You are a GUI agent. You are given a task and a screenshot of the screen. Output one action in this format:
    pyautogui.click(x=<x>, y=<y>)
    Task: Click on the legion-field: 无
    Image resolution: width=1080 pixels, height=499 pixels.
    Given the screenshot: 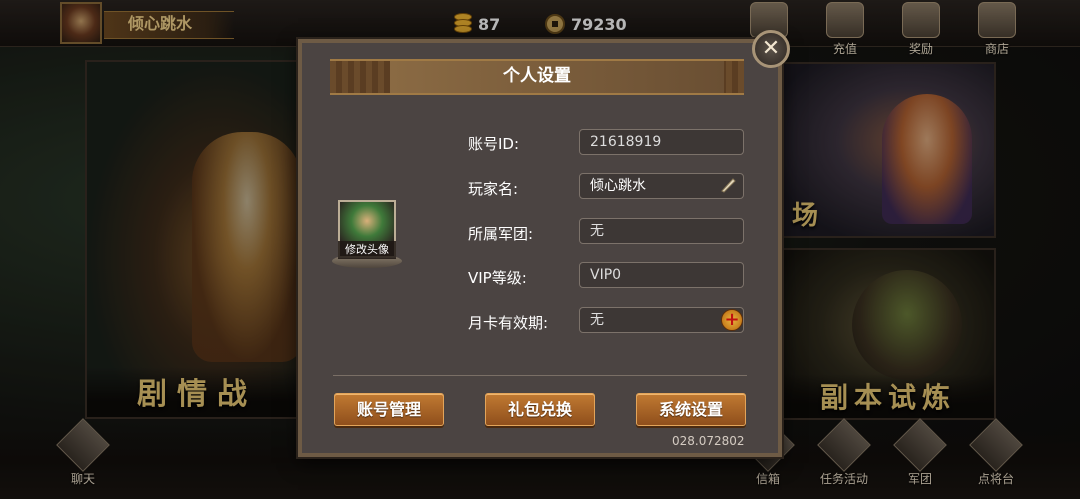 What is the action you would take?
    pyautogui.click(x=661, y=231)
    